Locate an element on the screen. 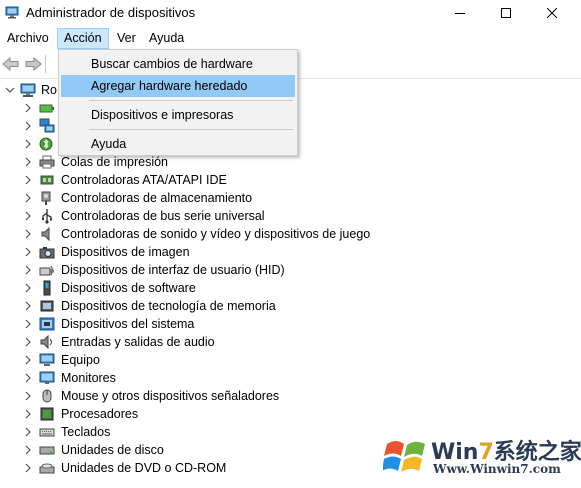  printer-queue-icon is located at coordinates (47, 162).